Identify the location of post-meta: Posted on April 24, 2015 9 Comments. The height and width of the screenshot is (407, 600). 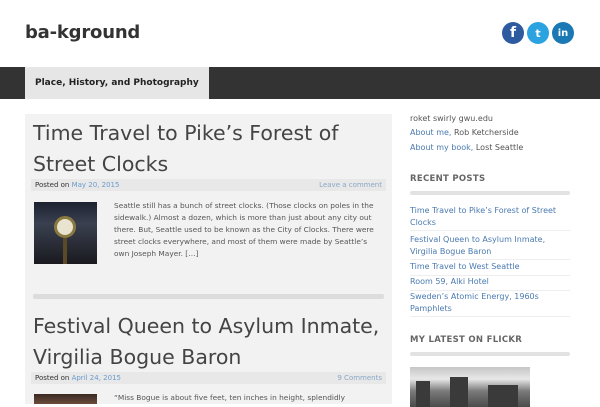
(208, 378).